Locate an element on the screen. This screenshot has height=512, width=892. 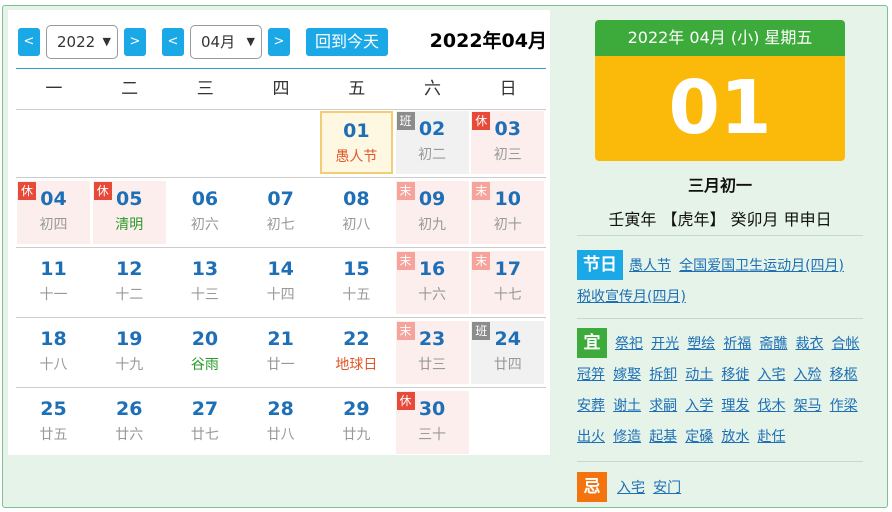
lunar-label: 谷雨 is located at coordinates (204, 365).